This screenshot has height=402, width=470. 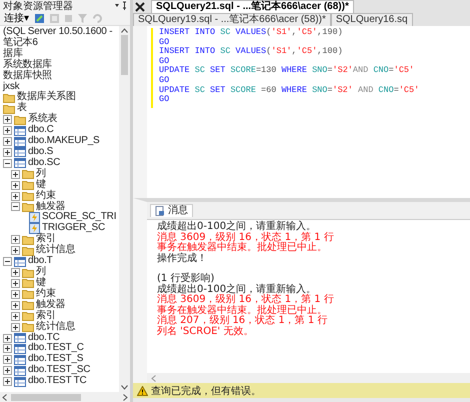 I want to click on document-tab: SQLQuery16.sq, so click(x=371, y=19).